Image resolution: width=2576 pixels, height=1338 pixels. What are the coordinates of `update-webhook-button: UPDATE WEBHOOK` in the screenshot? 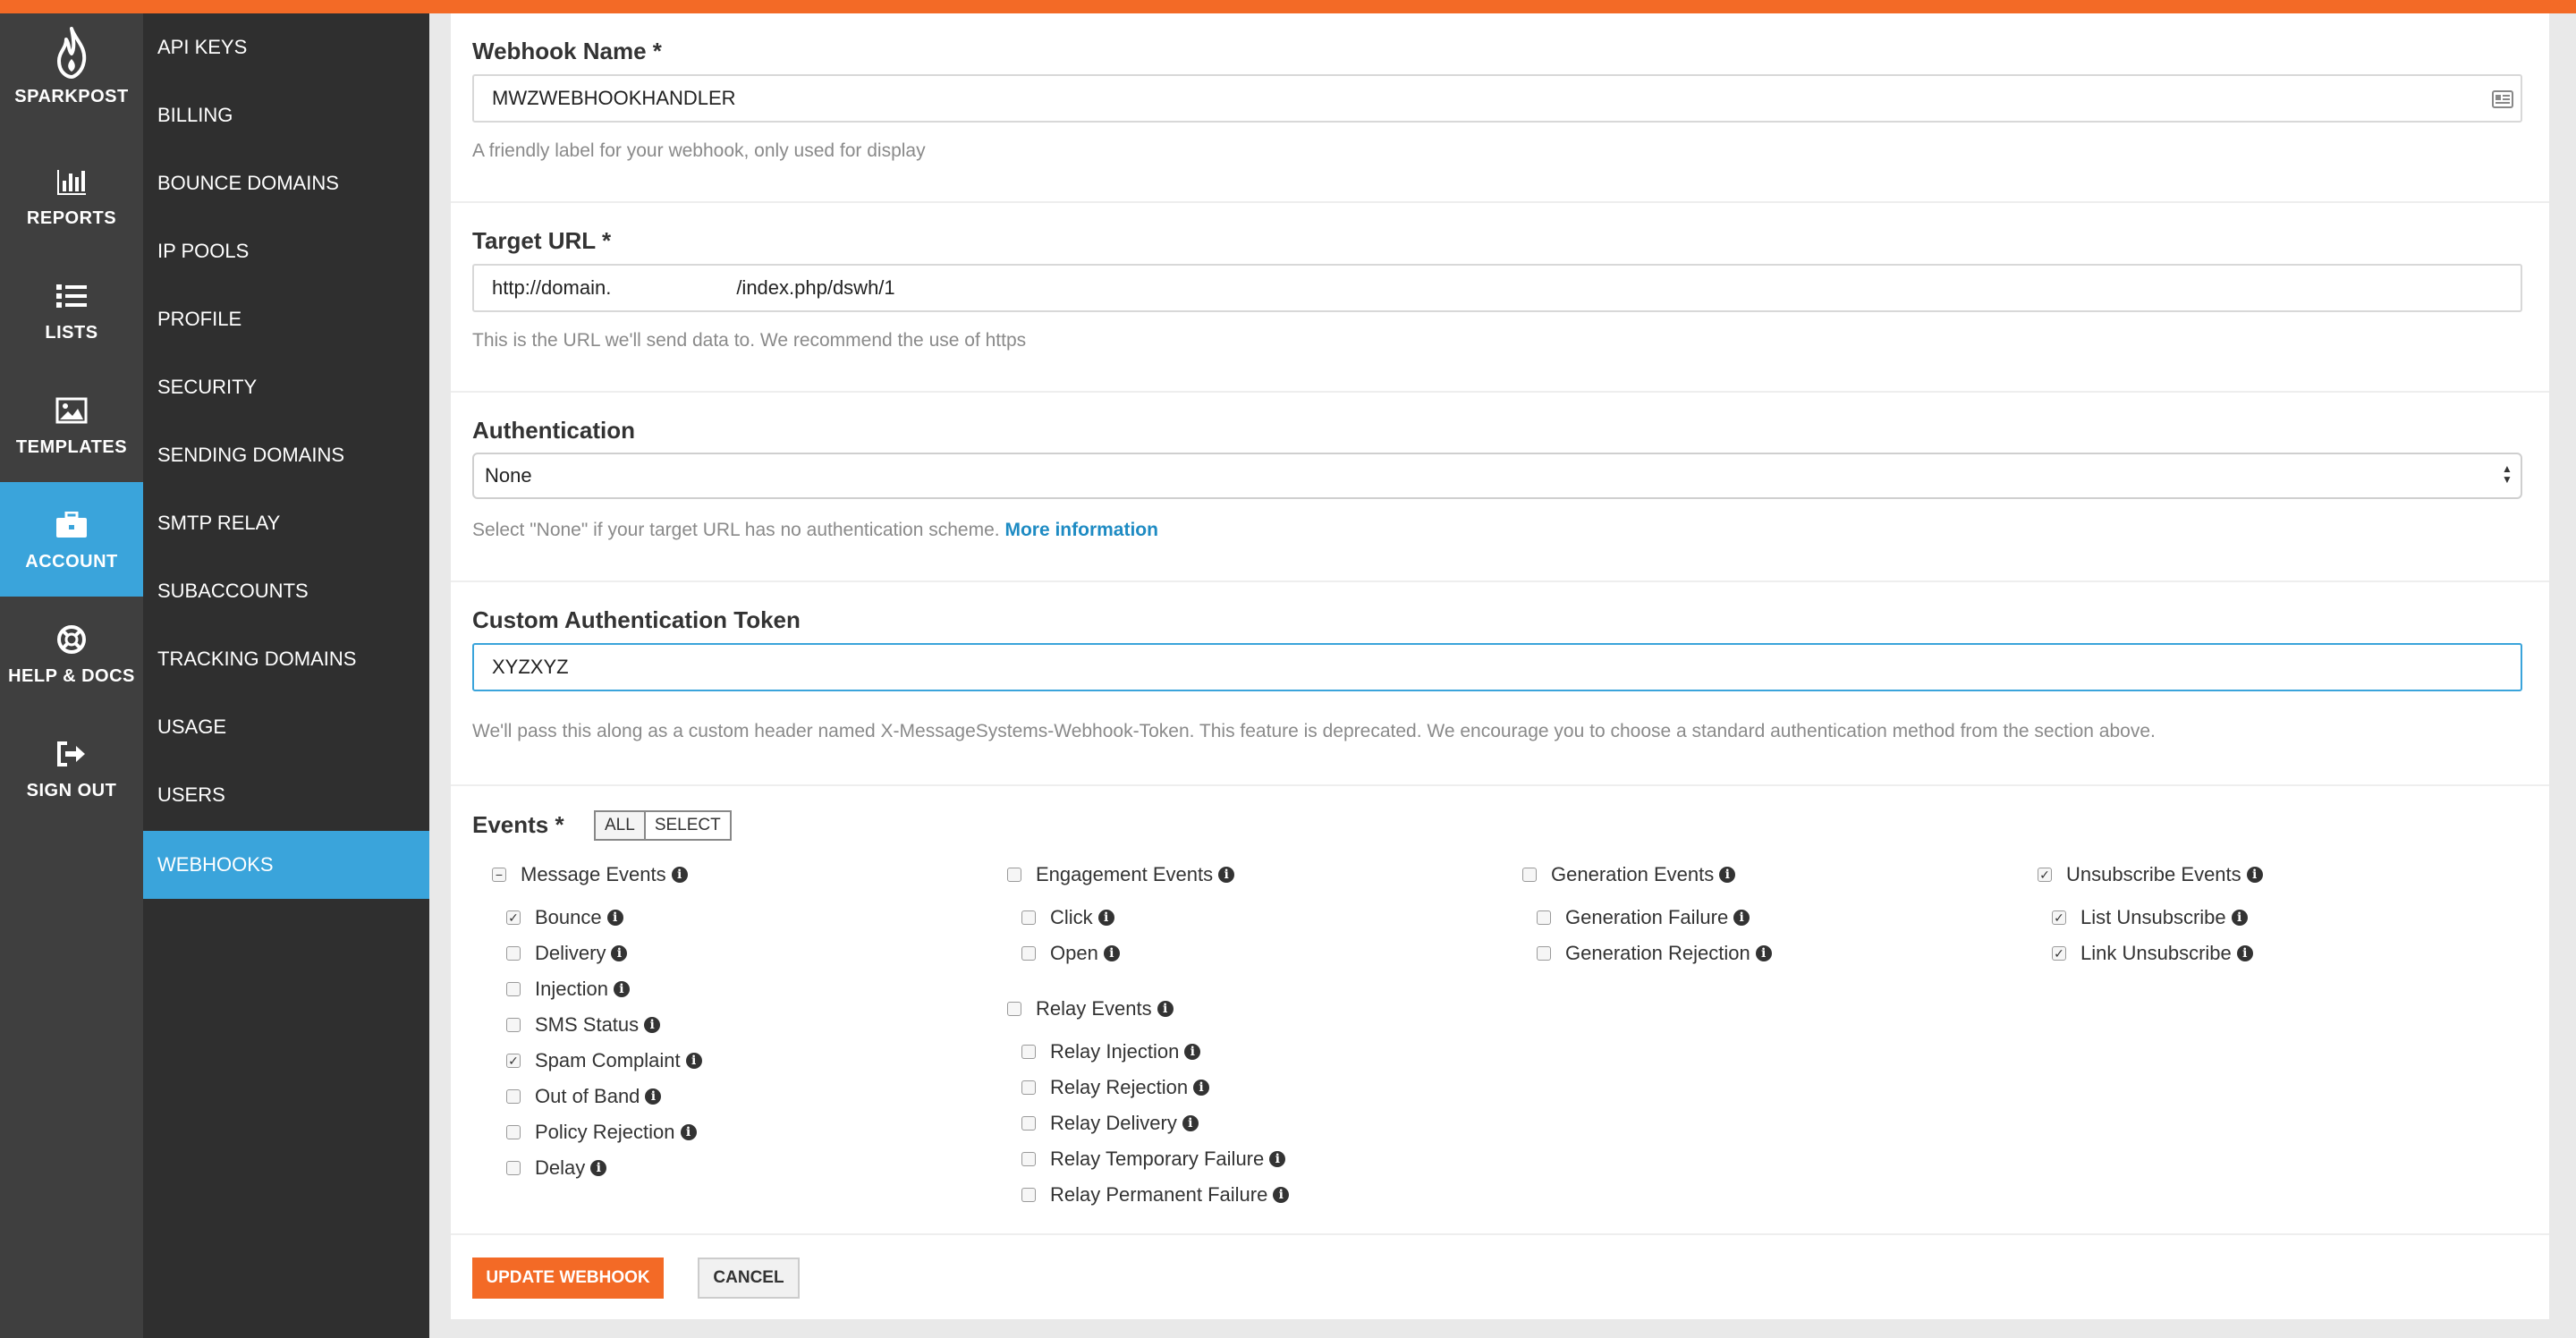 It's located at (568, 1278).